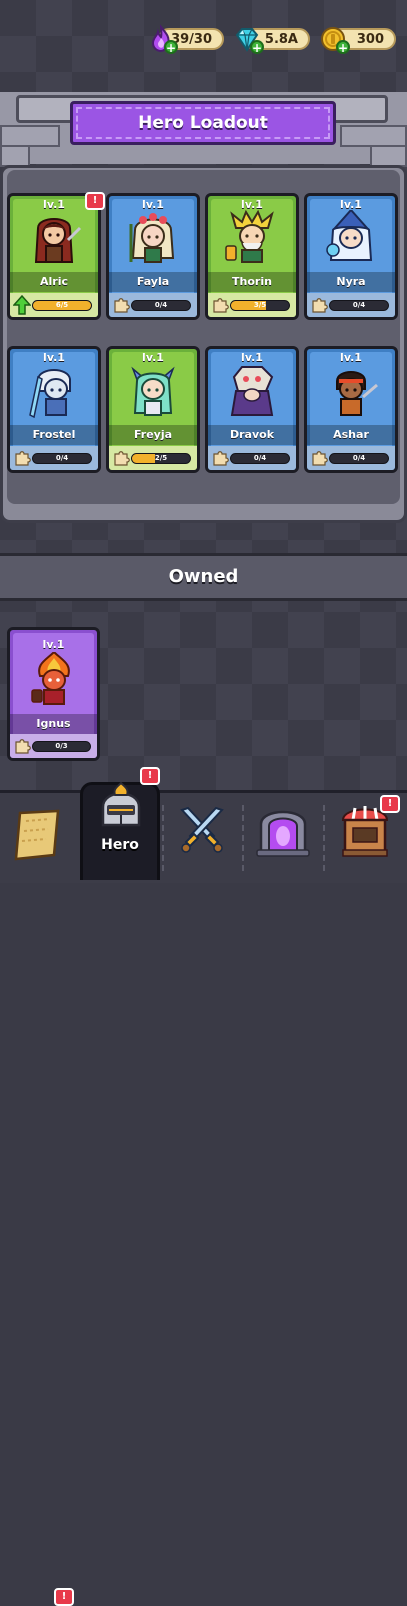 The height and width of the screenshot is (1606, 407). Describe the element at coordinates (343, 47) in the screenshot. I see `add-coins-button: +` at that location.